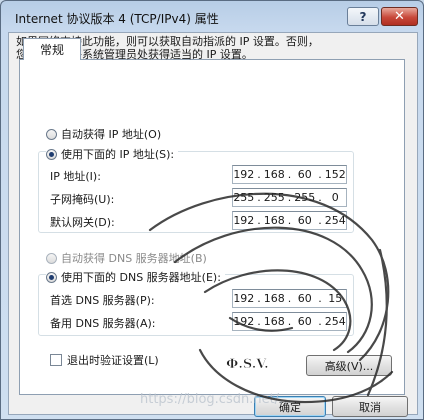 The width and height of the screenshot is (424, 420). I want to click on radio-auto-dns: 自动获得 DNS 服务器地址(B), so click(128, 258).